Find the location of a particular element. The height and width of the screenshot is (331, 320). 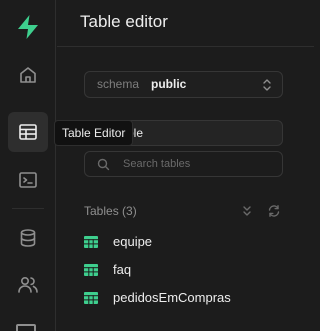

nav-auth-button is located at coordinates (28, 285).